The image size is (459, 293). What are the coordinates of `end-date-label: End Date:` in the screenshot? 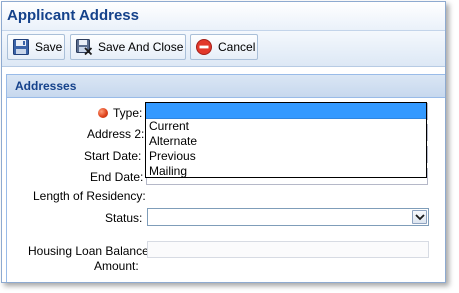 It's located at (117, 177).